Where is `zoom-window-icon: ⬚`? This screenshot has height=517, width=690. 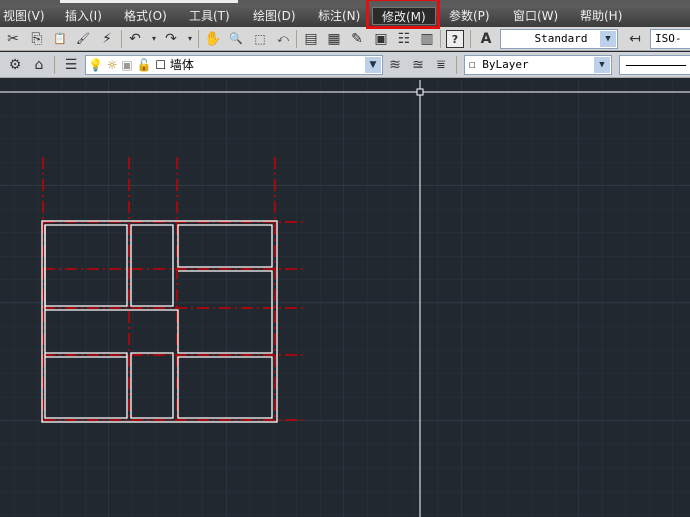 zoom-window-icon: ⬚ is located at coordinates (260, 39).